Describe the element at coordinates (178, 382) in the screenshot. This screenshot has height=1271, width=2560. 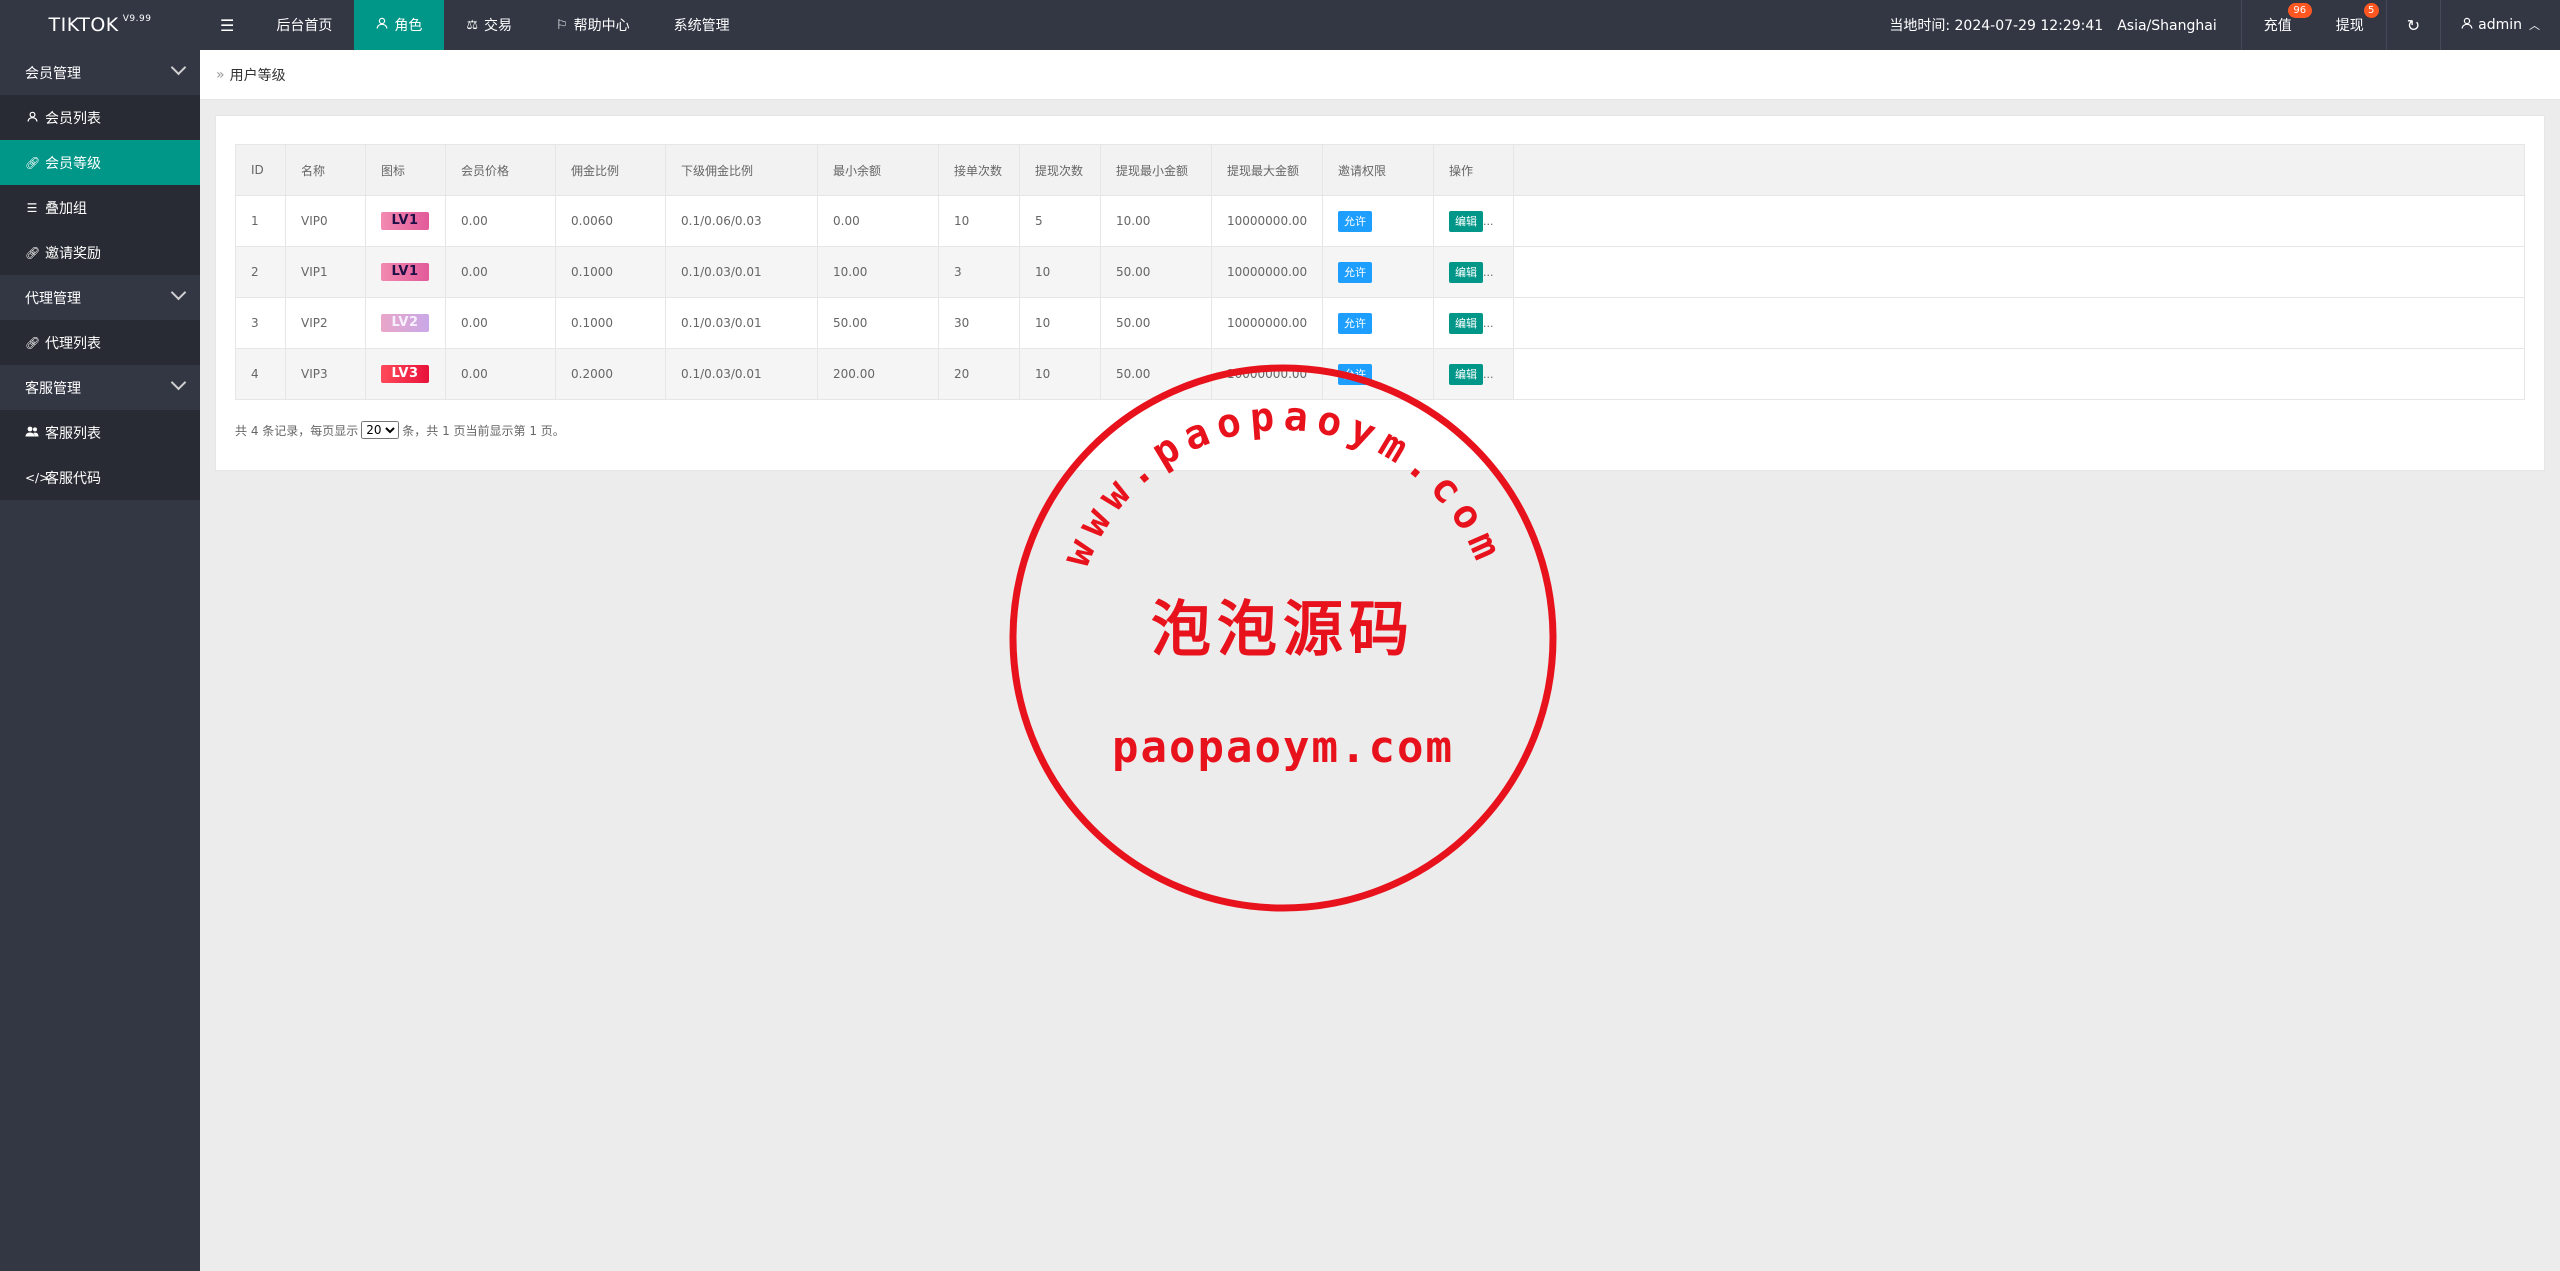
I see `chevron-down-icon` at that location.